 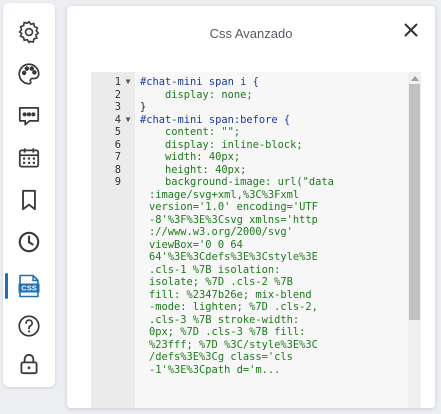 I want to click on sidebar-item-bookmark, so click(x=29, y=200).